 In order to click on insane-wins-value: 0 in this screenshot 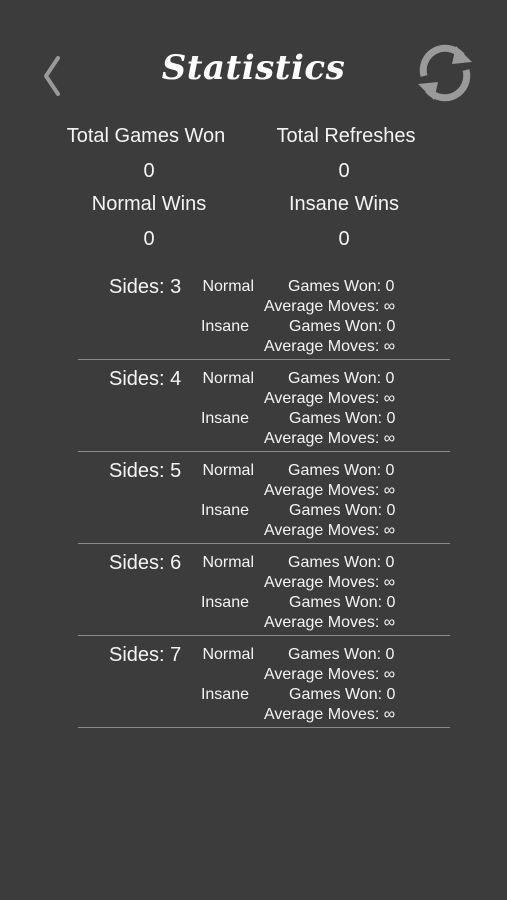, I will do `click(344, 239)`.